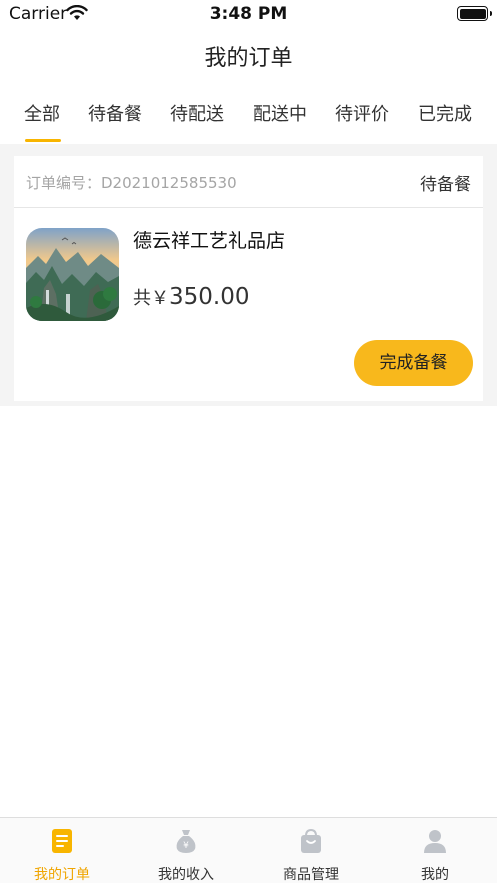  What do you see at coordinates (362, 113) in the screenshot?
I see `tab-pending-review: 待评价` at bounding box center [362, 113].